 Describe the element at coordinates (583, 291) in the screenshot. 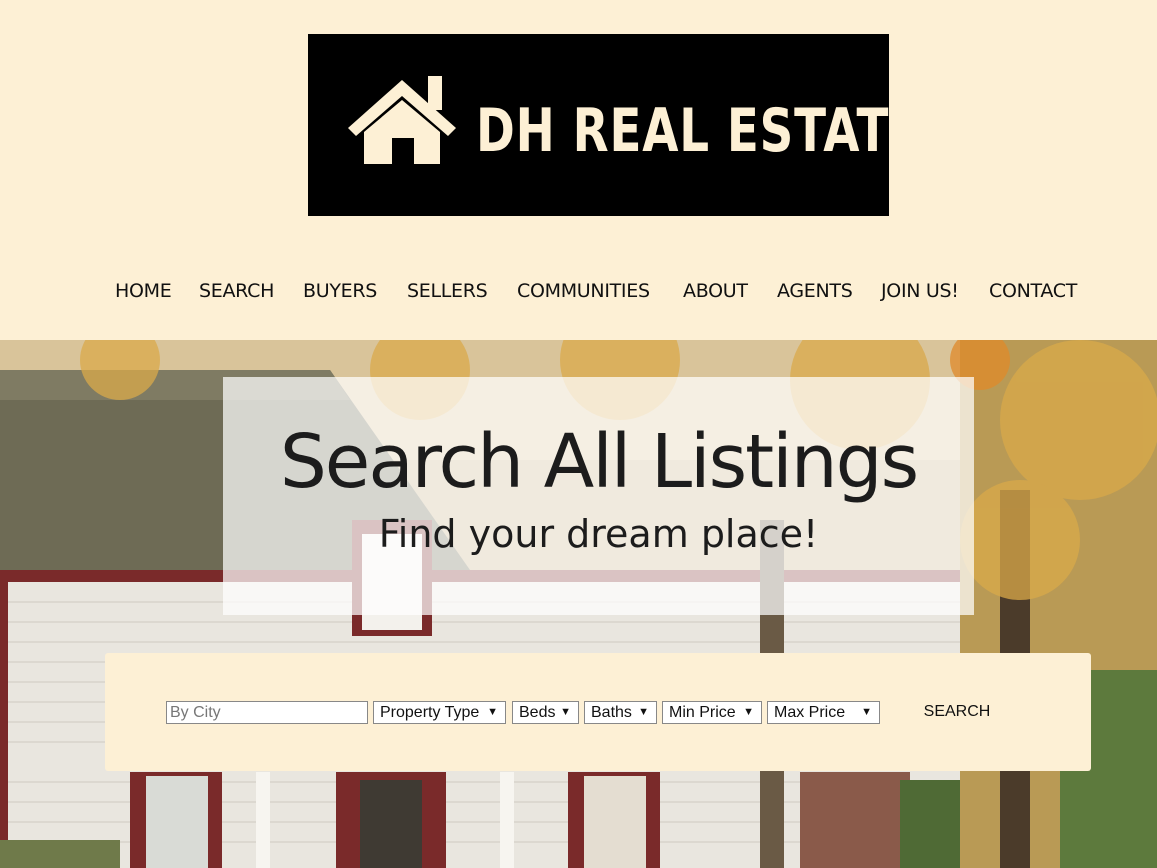

I see `nav-communities: COMMUNITIES` at that location.